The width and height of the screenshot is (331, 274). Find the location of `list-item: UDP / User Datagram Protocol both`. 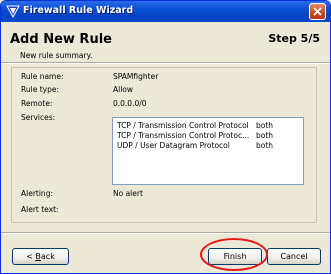

list-item: UDP / User Datagram Protocol both is located at coordinates (209, 146).